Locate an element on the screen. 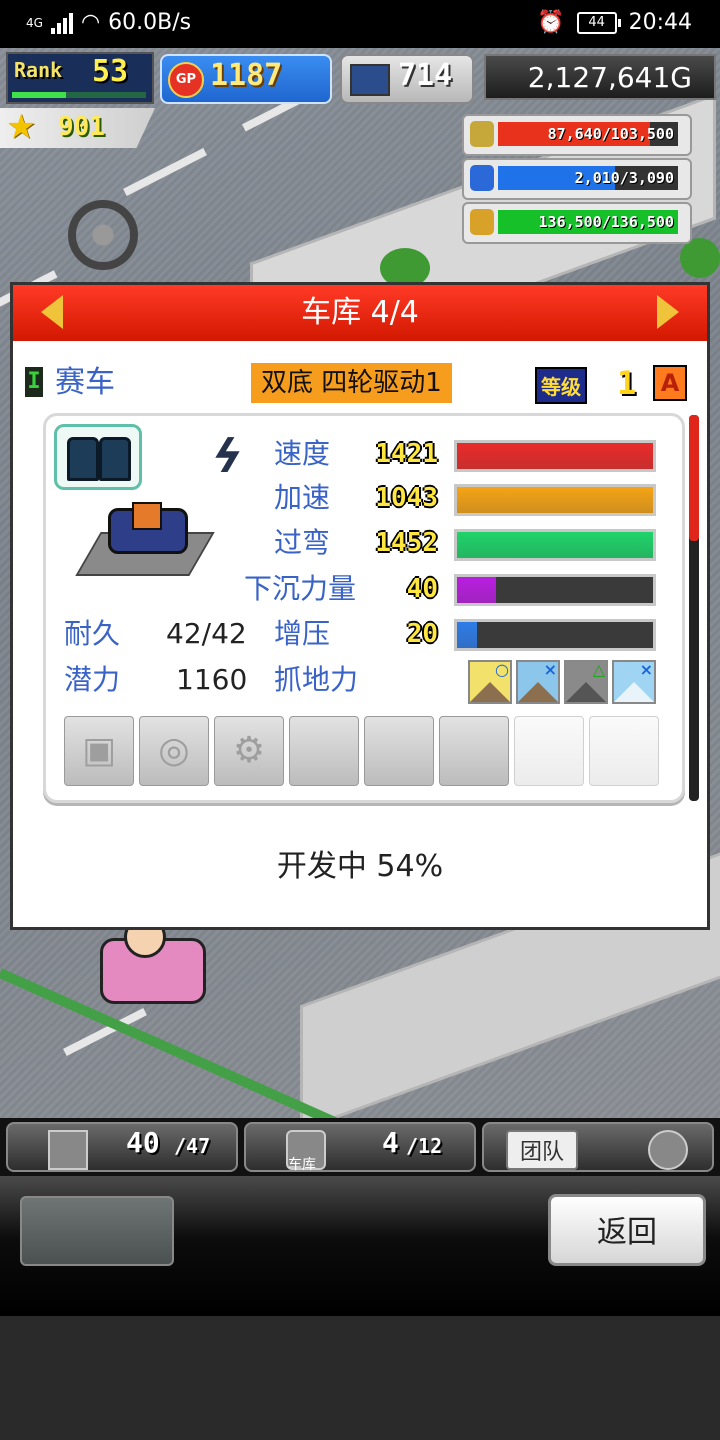  potential-value: 1160 is located at coordinates (212, 679).